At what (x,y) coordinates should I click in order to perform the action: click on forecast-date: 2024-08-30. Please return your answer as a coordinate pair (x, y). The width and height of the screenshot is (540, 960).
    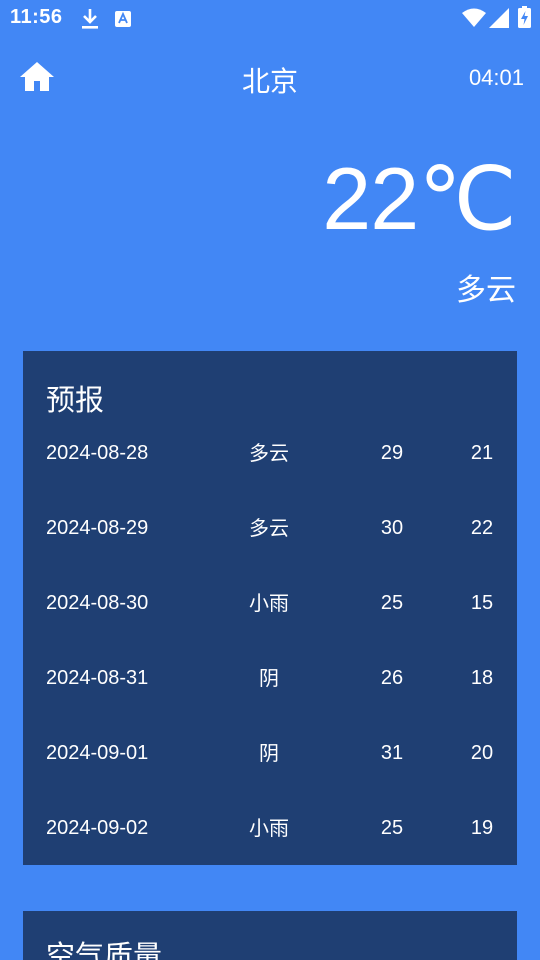
    Looking at the image, I should click on (97, 603).